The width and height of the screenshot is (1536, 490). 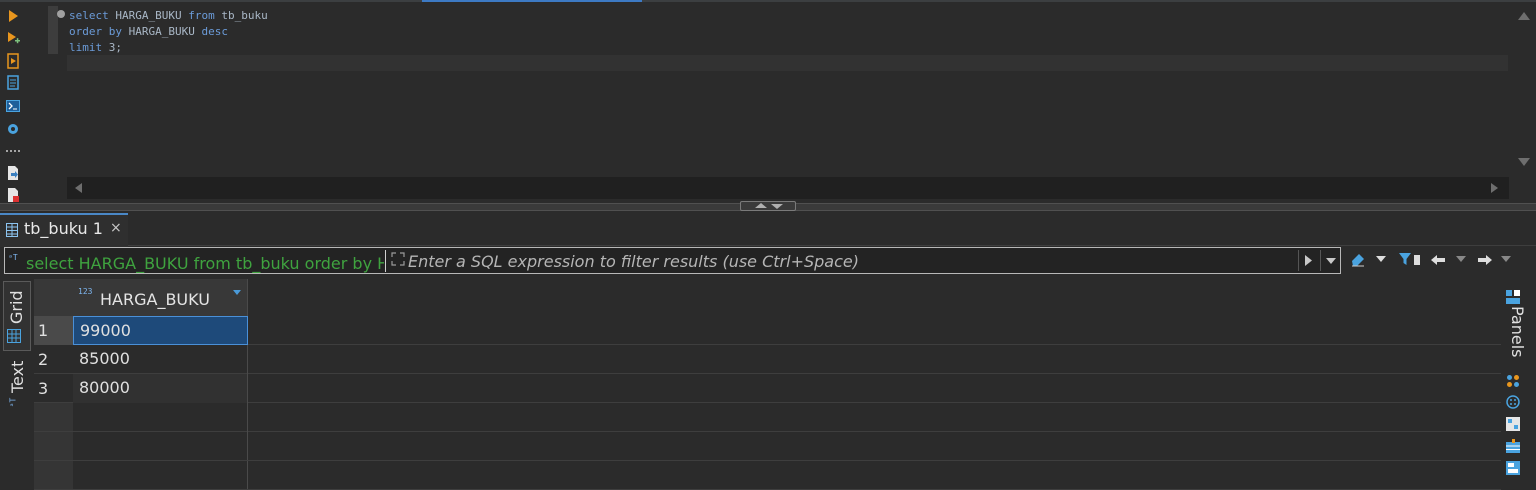 I want to click on table-cell: 80000, so click(x=160, y=388).